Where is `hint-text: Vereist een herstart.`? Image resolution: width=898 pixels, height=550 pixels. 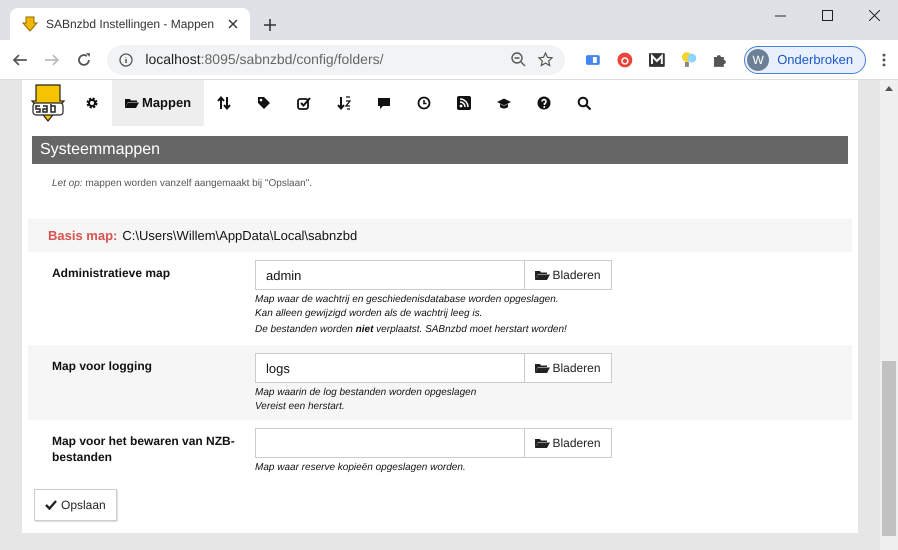 hint-text: Vereist een herstart. is located at coordinates (300, 407).